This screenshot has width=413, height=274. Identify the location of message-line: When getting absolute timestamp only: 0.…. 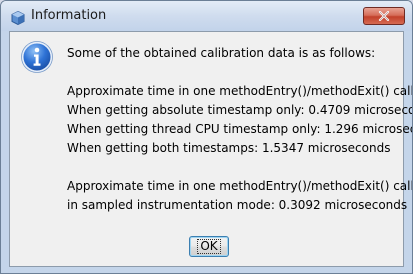
(240, 110).